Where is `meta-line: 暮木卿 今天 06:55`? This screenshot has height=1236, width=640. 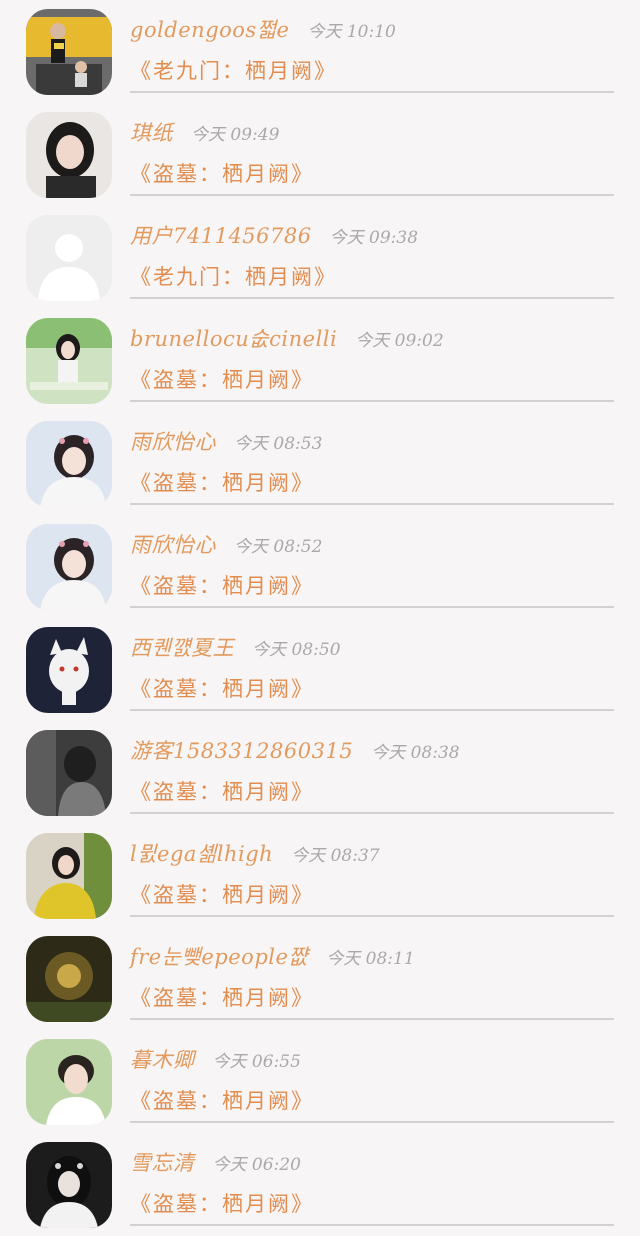
meta-line: 暮木卿 今天 06:55 is located at coordinates (215, 1060).